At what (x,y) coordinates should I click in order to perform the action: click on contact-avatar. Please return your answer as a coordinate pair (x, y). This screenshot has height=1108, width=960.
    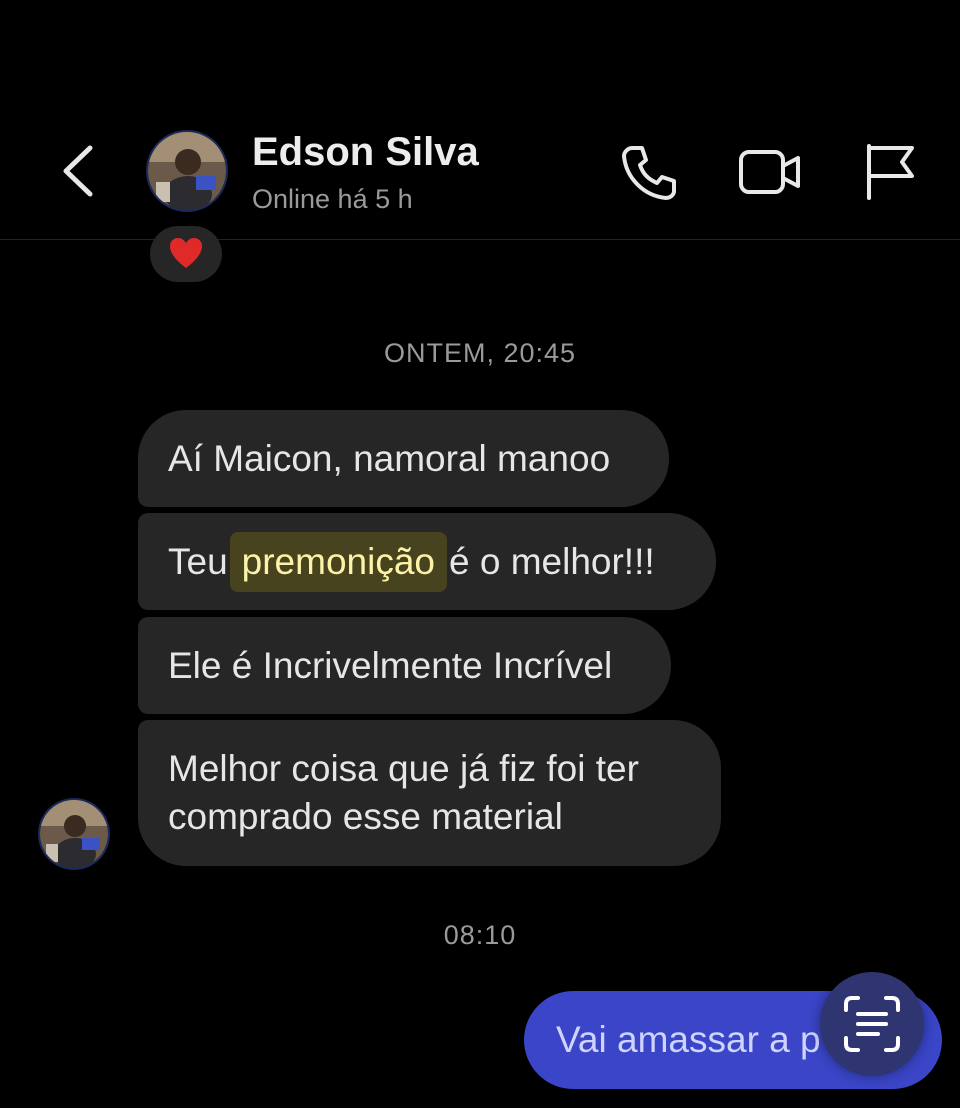
    Looking at the image, I should click on (187, 171).